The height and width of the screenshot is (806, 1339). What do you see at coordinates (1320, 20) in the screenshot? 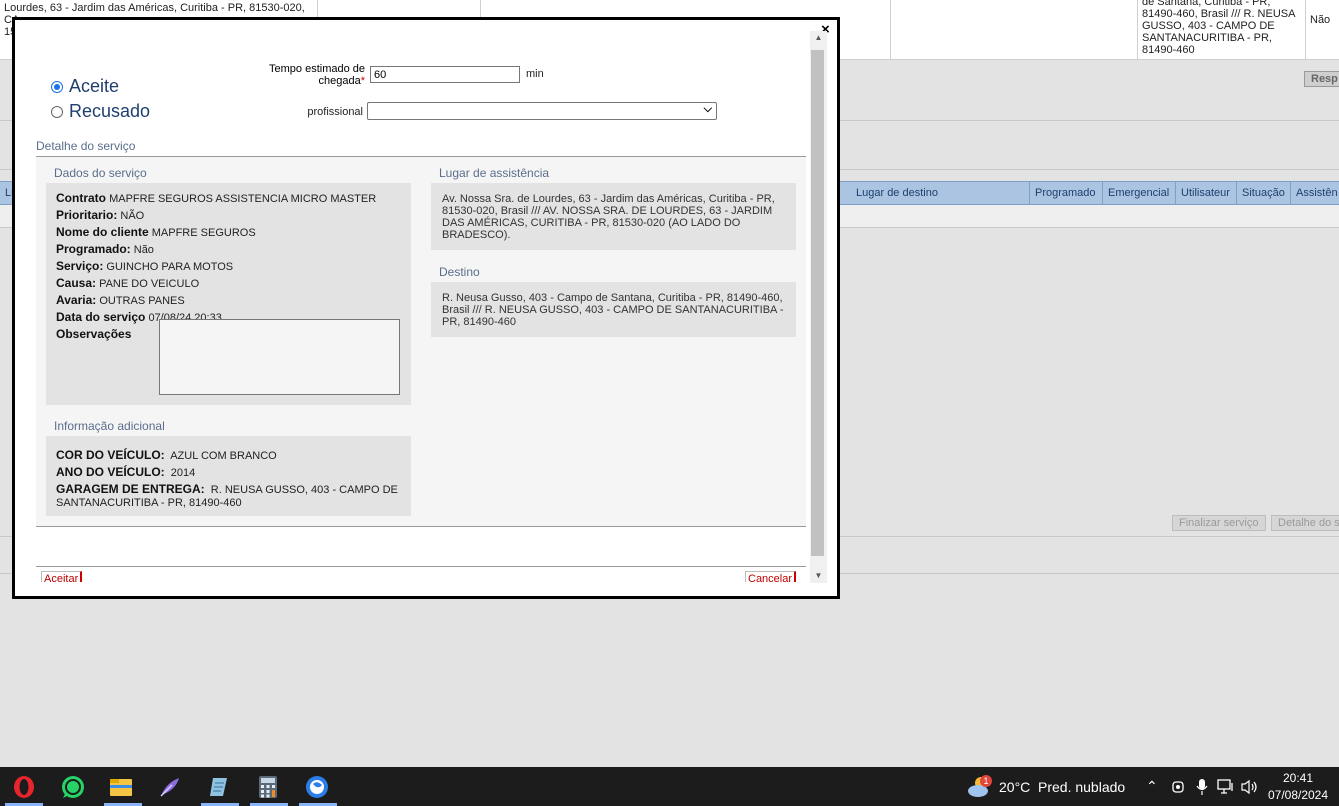
I see `background-cell-nao: Não` at bounding box center [1320, 20].